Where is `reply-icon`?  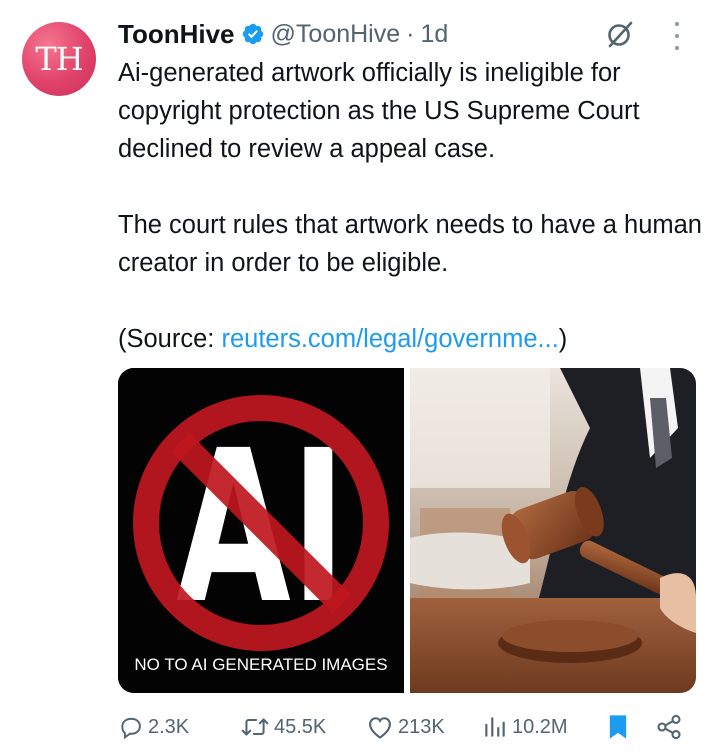 reply-icon is located at coordinates (131, 728).